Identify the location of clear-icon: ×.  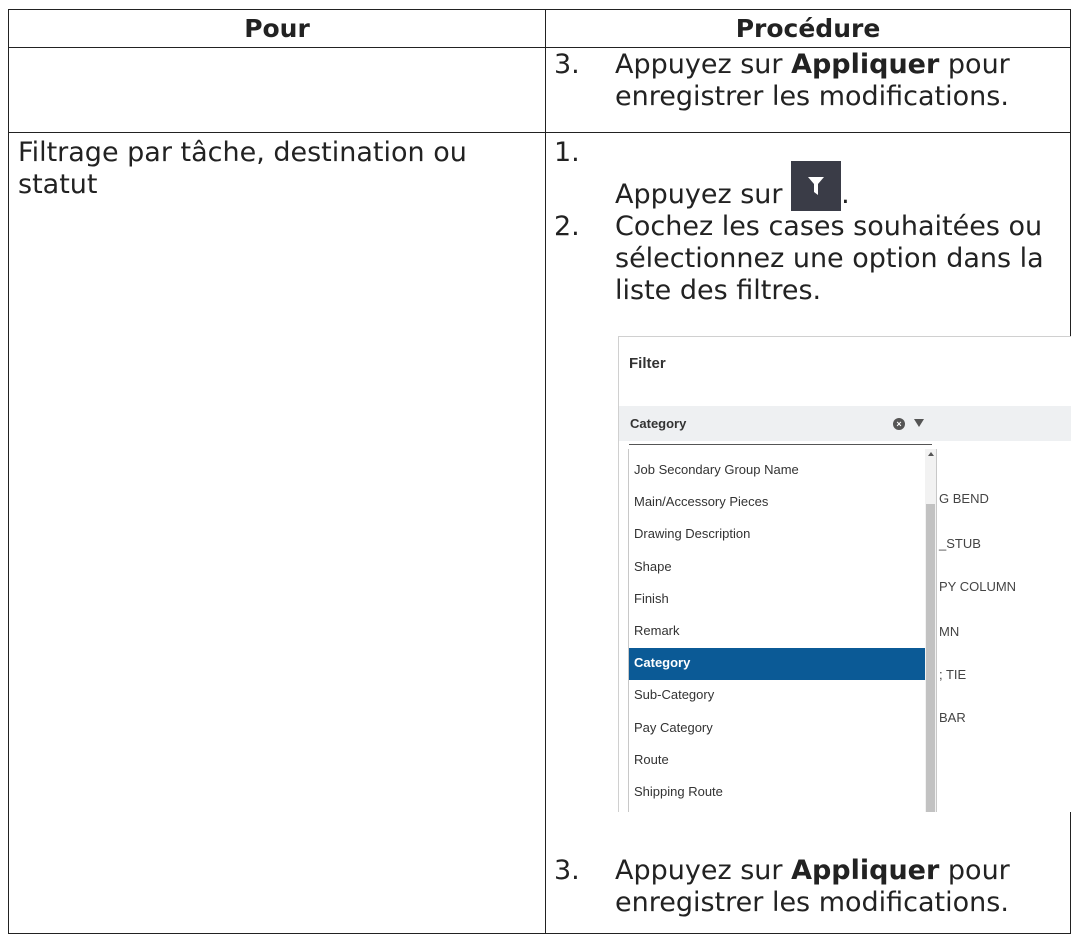
(899, 424).